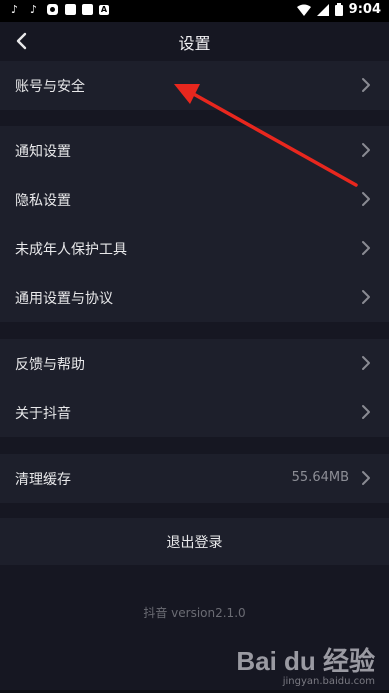 The width and height of the screenshot is (389, 693). I want to click on menu-item-label: 清理缓存, so click(43, 480).